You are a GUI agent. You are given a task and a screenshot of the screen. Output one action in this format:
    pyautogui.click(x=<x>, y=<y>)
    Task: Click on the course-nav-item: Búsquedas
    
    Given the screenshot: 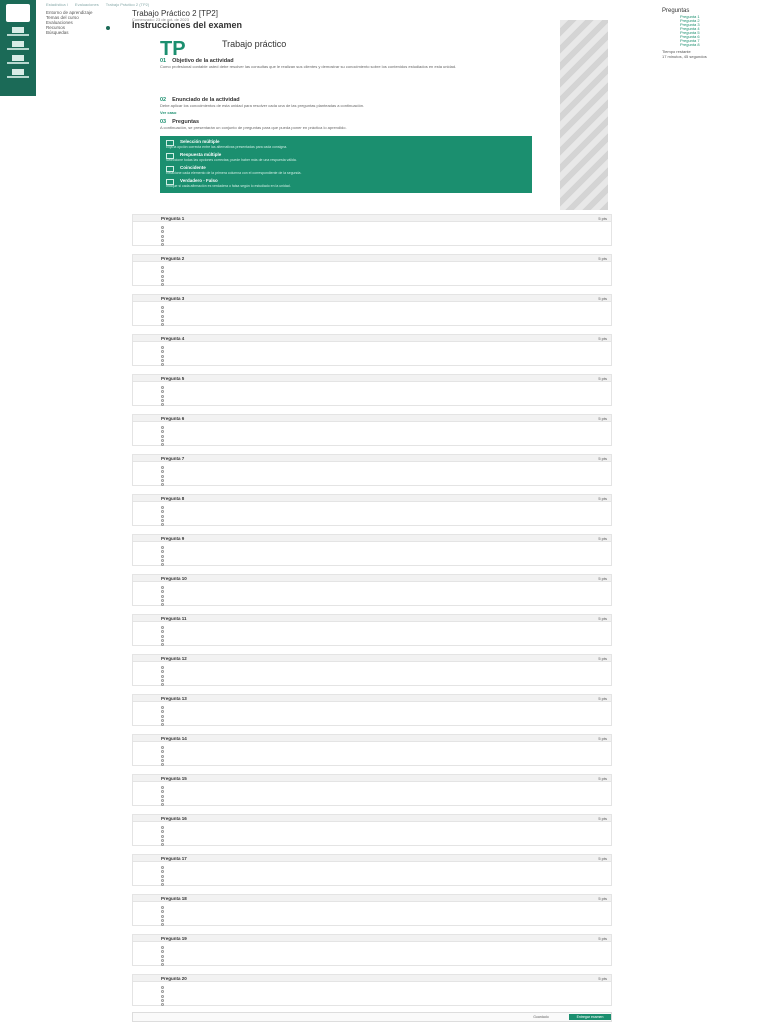 What is the action you would take?
    pyautogui.click(x=81, y=32)
    